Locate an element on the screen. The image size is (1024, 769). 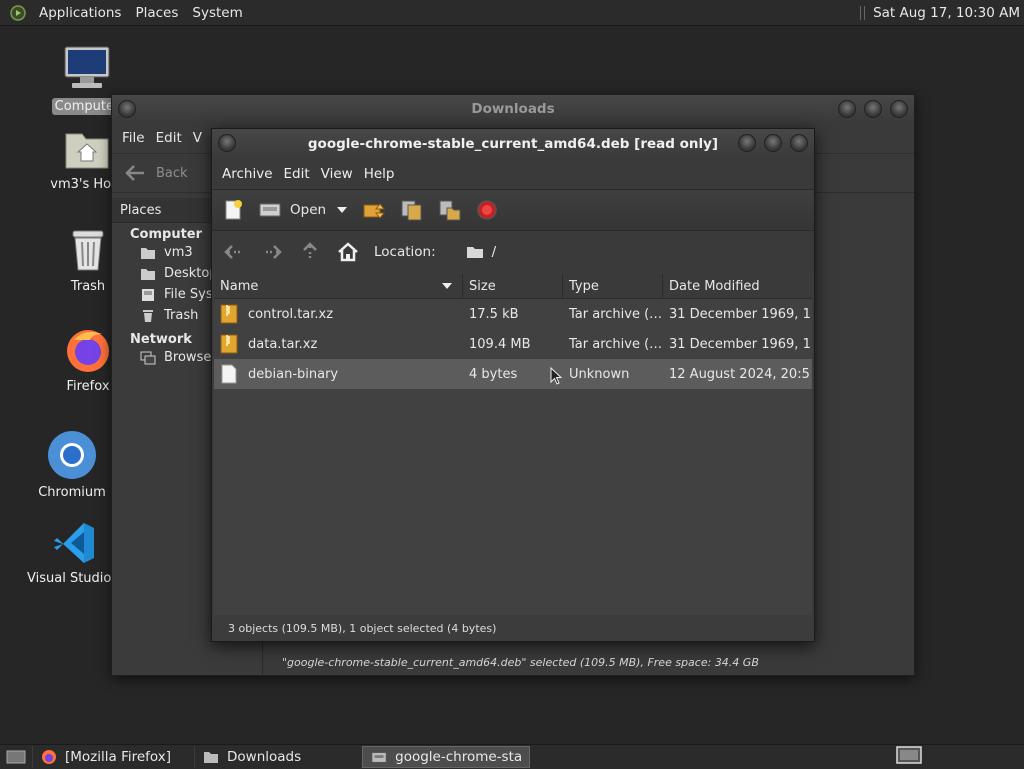
forward-arrow-icon is located at coordinates (274, 252).